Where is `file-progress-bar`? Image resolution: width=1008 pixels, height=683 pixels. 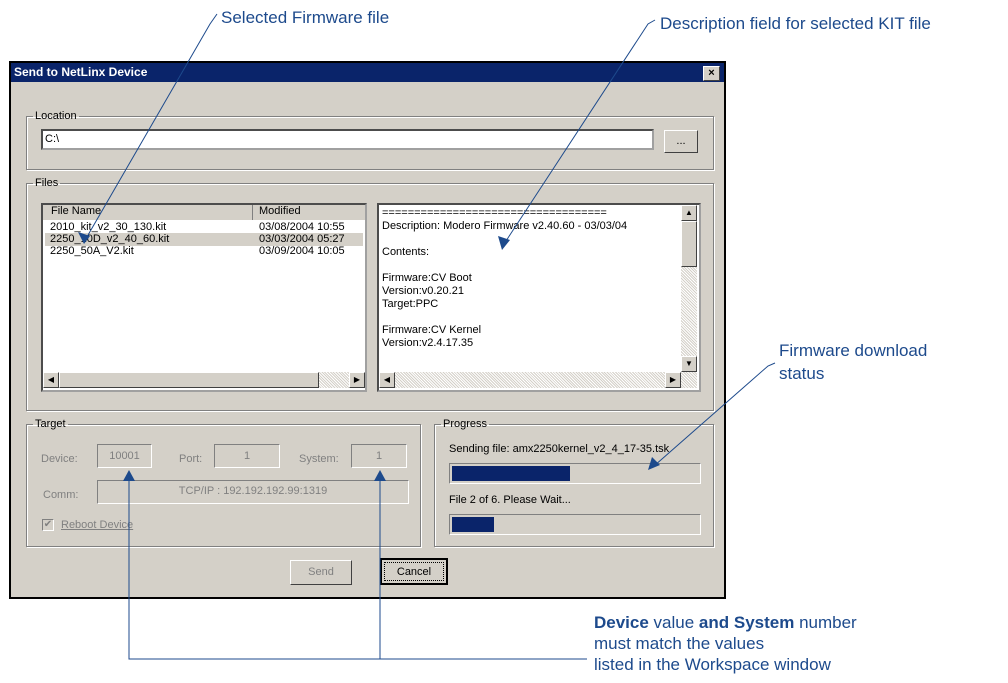 file-progress-bar is located at coordinates (575, 473).